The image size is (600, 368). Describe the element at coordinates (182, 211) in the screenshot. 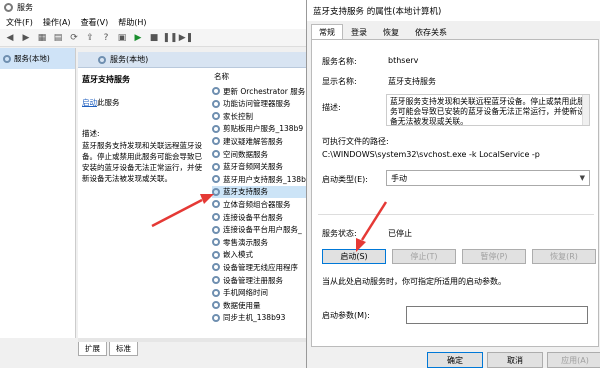

I see `arrow-to-service-row` at that location.